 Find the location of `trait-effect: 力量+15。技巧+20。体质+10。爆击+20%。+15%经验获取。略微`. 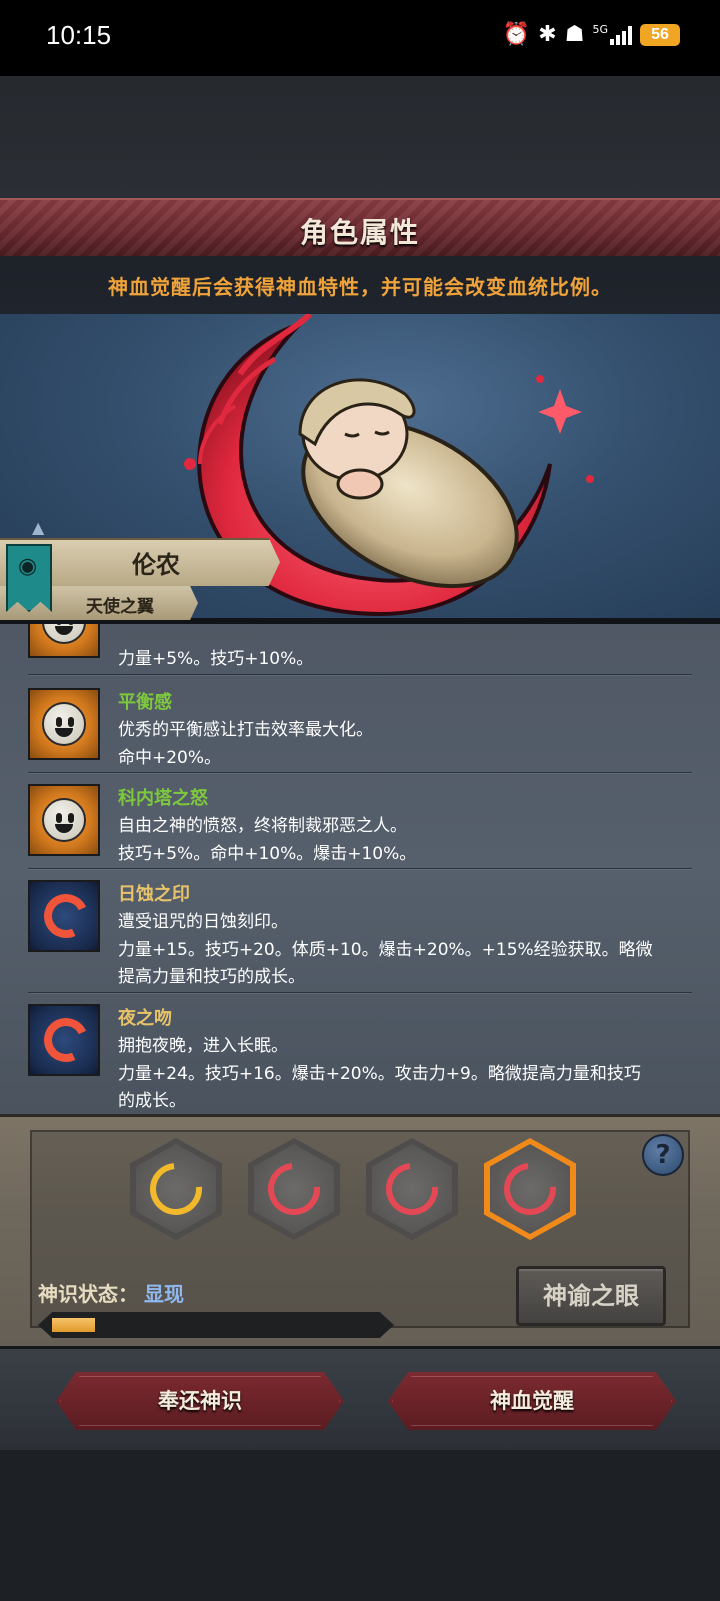

trait-effect: 力量+15。技巧+20。体质+10。爆击+20%。+15%经验获取。略微 is located at coordinates (385, 950).